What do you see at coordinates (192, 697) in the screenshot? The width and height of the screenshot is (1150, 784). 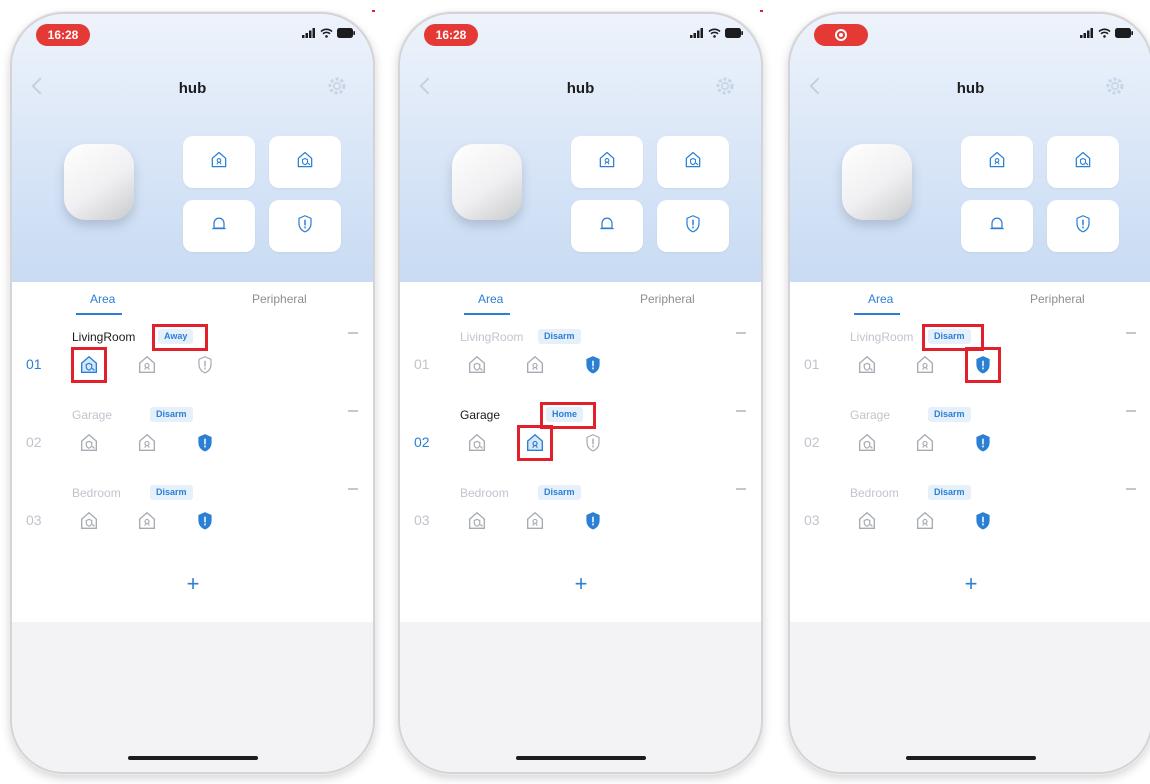 I see `bottom-area` at bounding box center [192, 697].